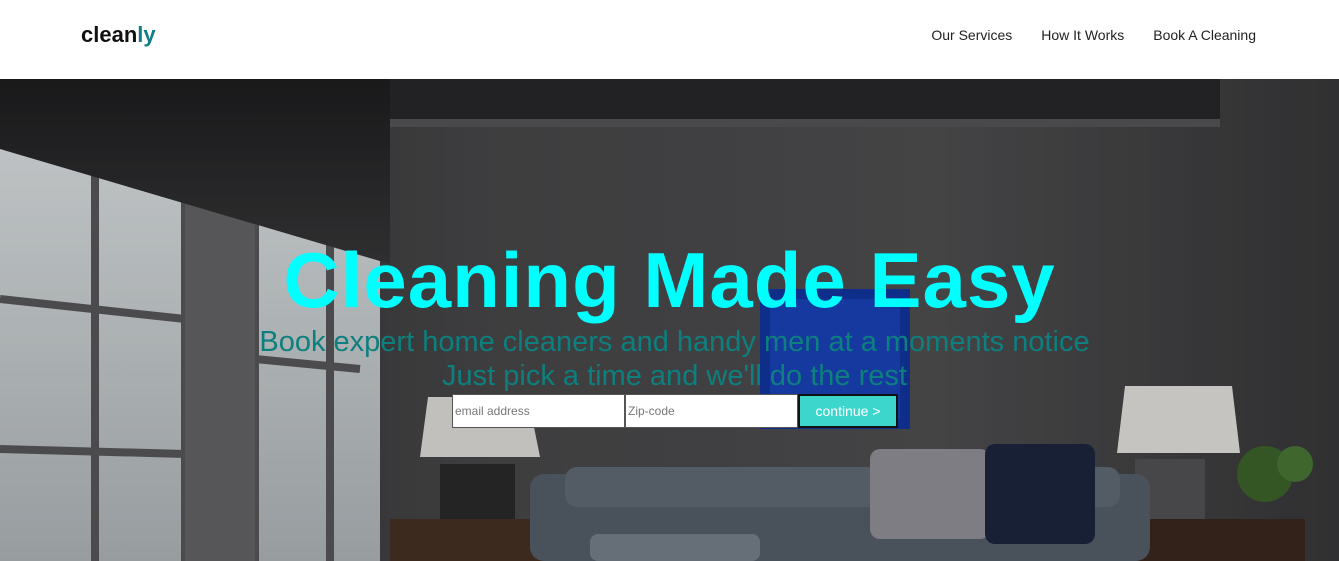  I want to click on email-input, so click(538, 411).